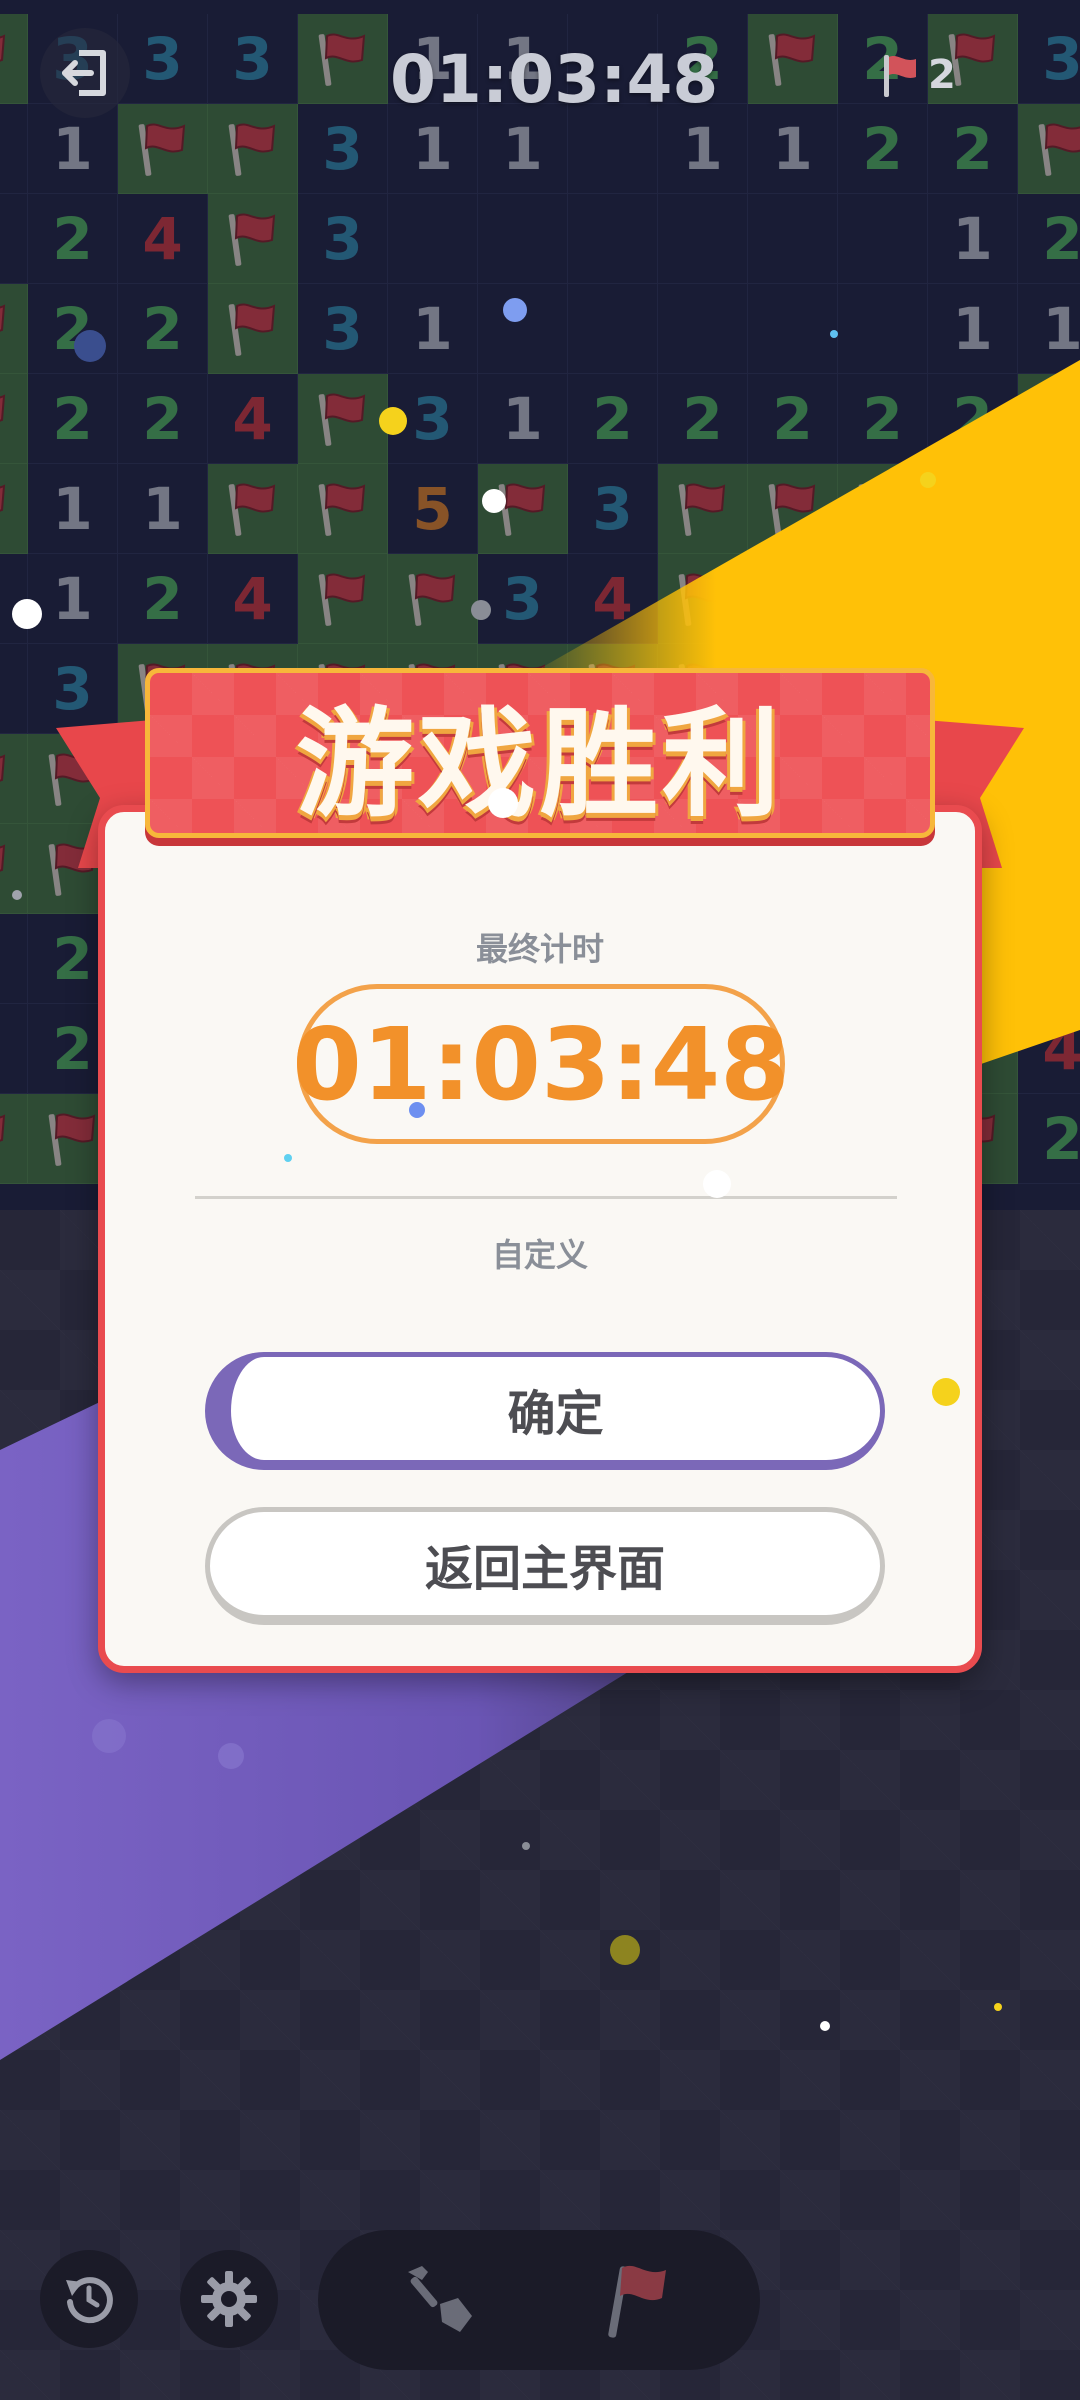 The image size is (1080, 2400). Describe the element at coordinates (440, 2300) in the screenshot. I see `dig-tool-button` at that location.